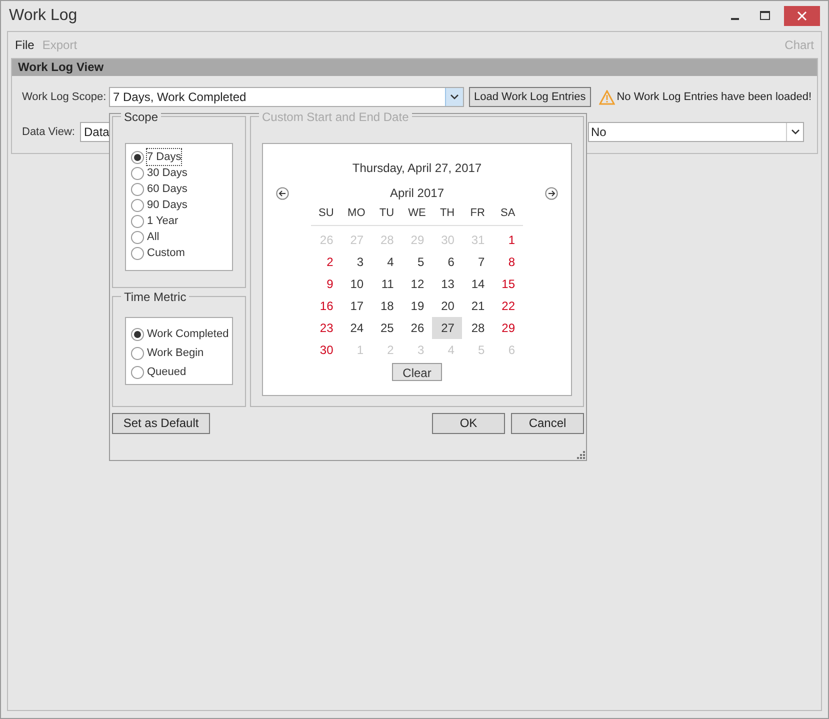 The width and height of the screenshot is (829, 719). What do you see at coordinates (508, 213) in the screenshot?
I see `weekday-label: SA` at bounding box center [508, 213].